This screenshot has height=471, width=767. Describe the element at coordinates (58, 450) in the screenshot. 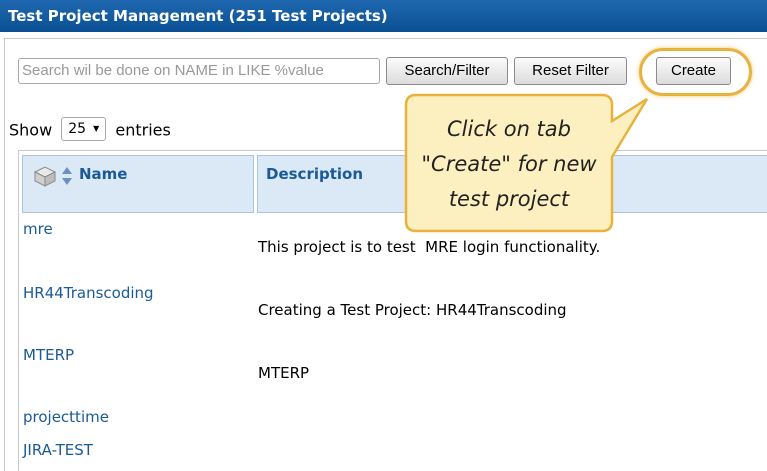

I see `project-link-jira-test: JIRA-TEST` at that location.